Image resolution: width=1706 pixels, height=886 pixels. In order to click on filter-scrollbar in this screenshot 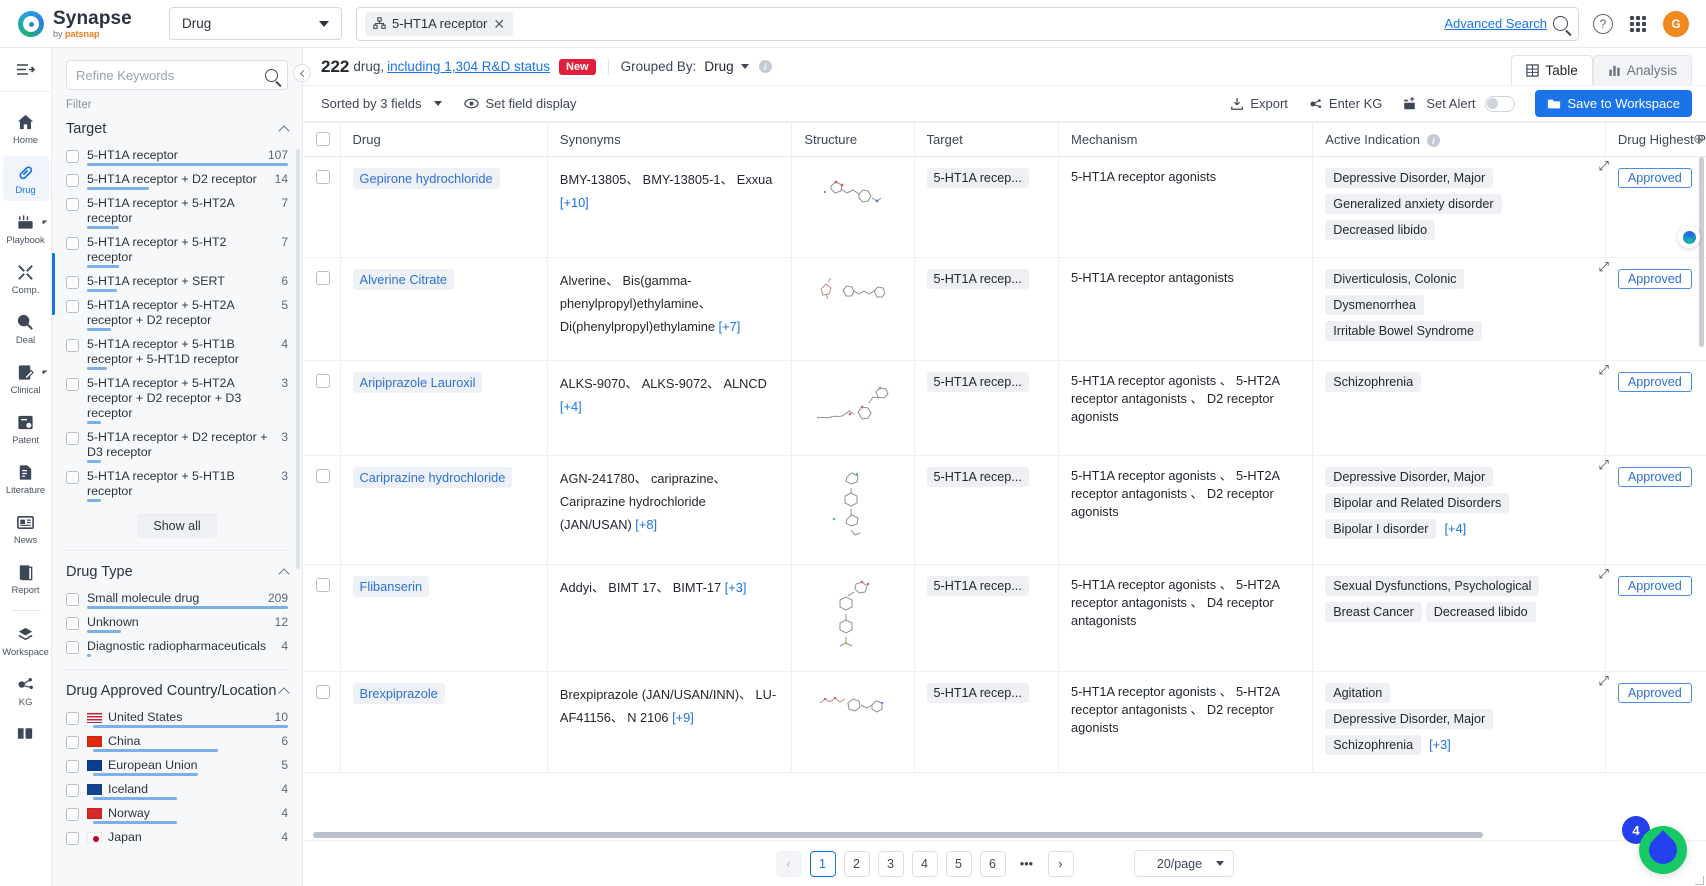, I will do `click(298, 359)`.